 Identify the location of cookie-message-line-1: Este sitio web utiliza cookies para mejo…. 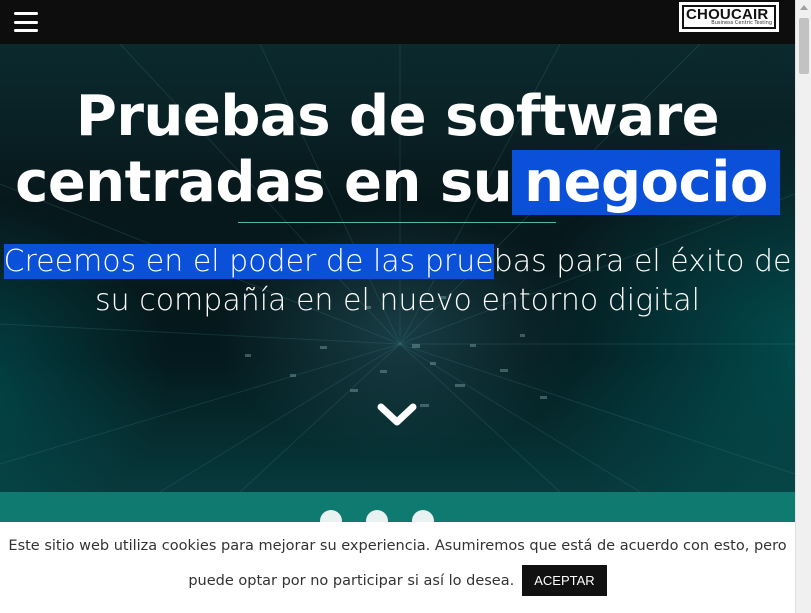
(397, 546).